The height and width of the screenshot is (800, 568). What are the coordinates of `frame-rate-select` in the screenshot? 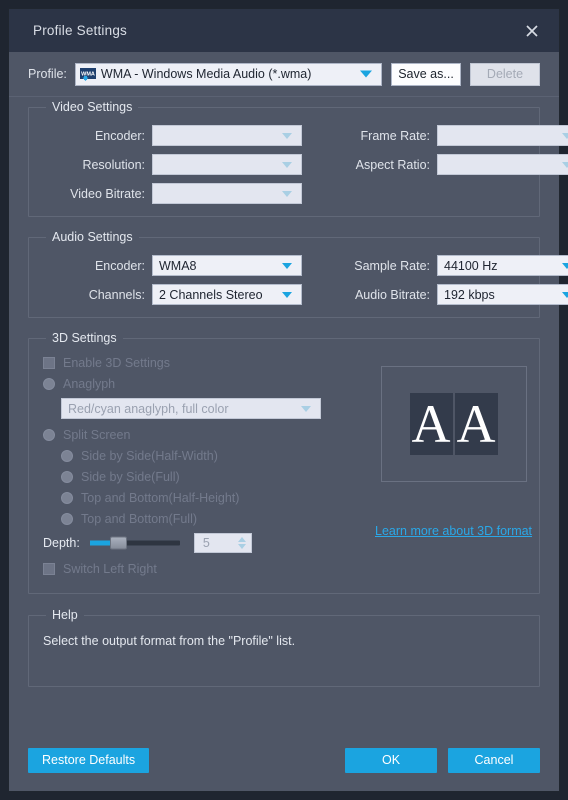 It's located at (502, 135).